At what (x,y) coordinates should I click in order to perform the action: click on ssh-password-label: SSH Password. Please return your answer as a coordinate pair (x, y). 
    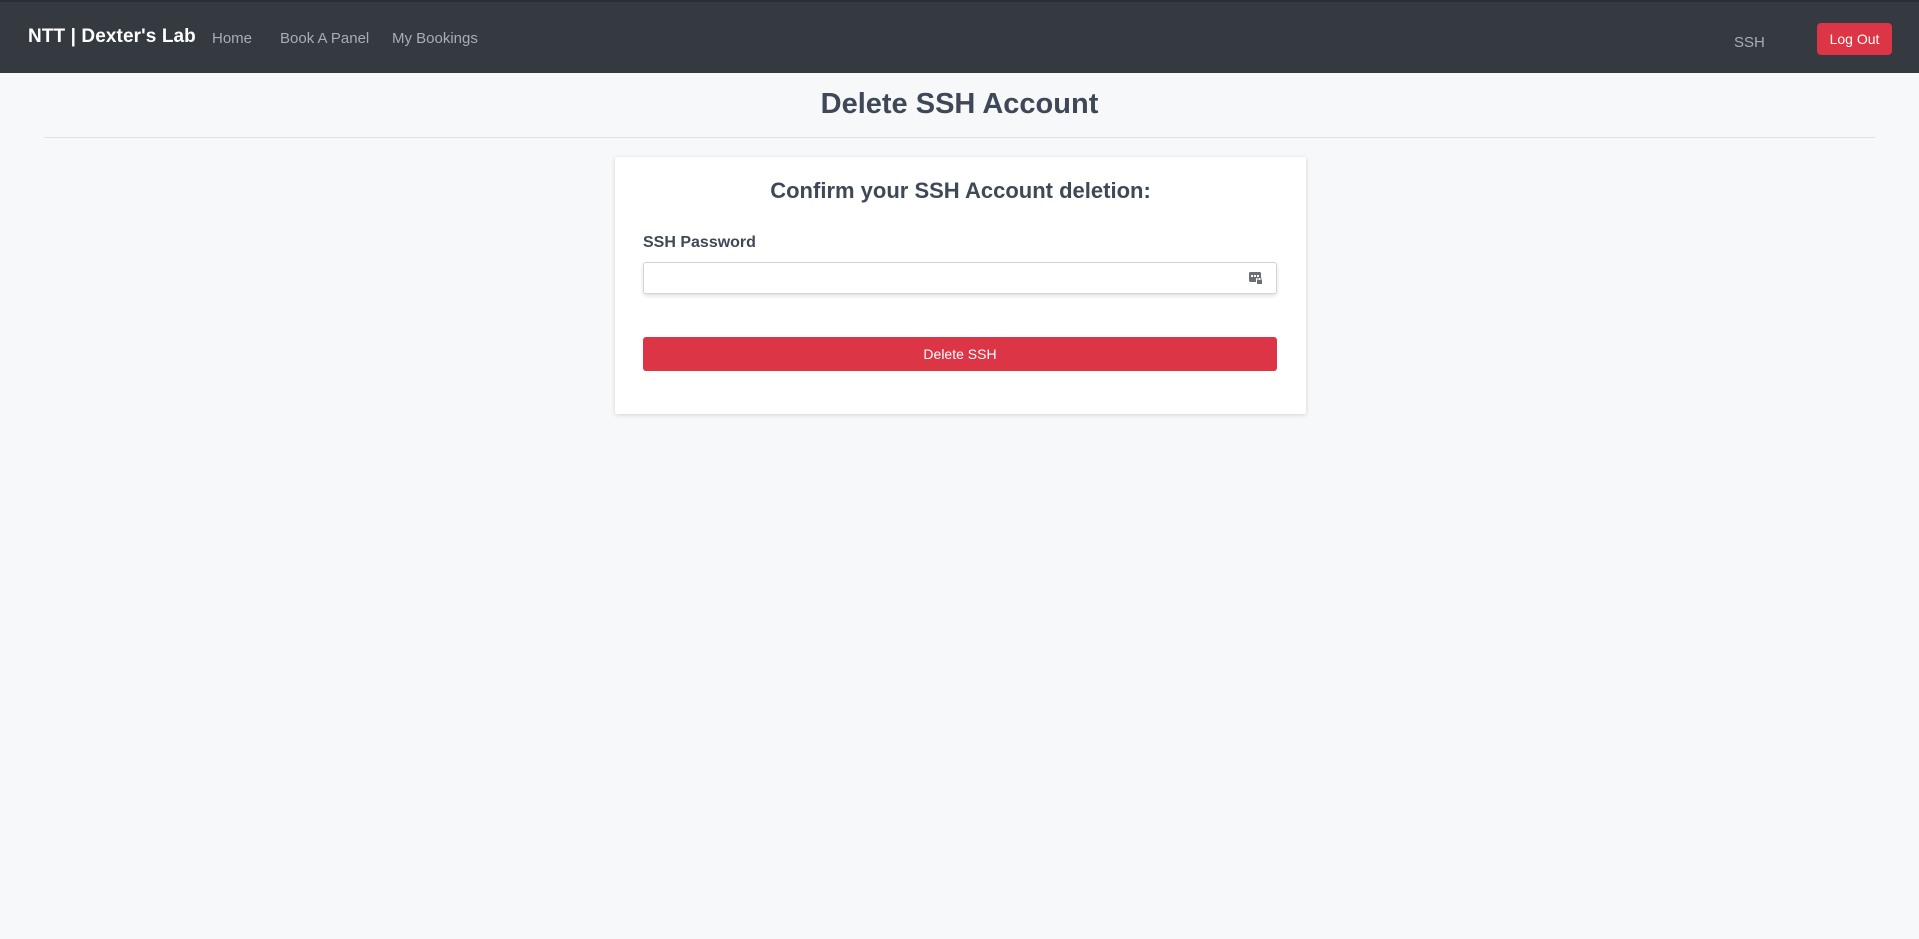
    Looking at the image, I should click on (699, 242).